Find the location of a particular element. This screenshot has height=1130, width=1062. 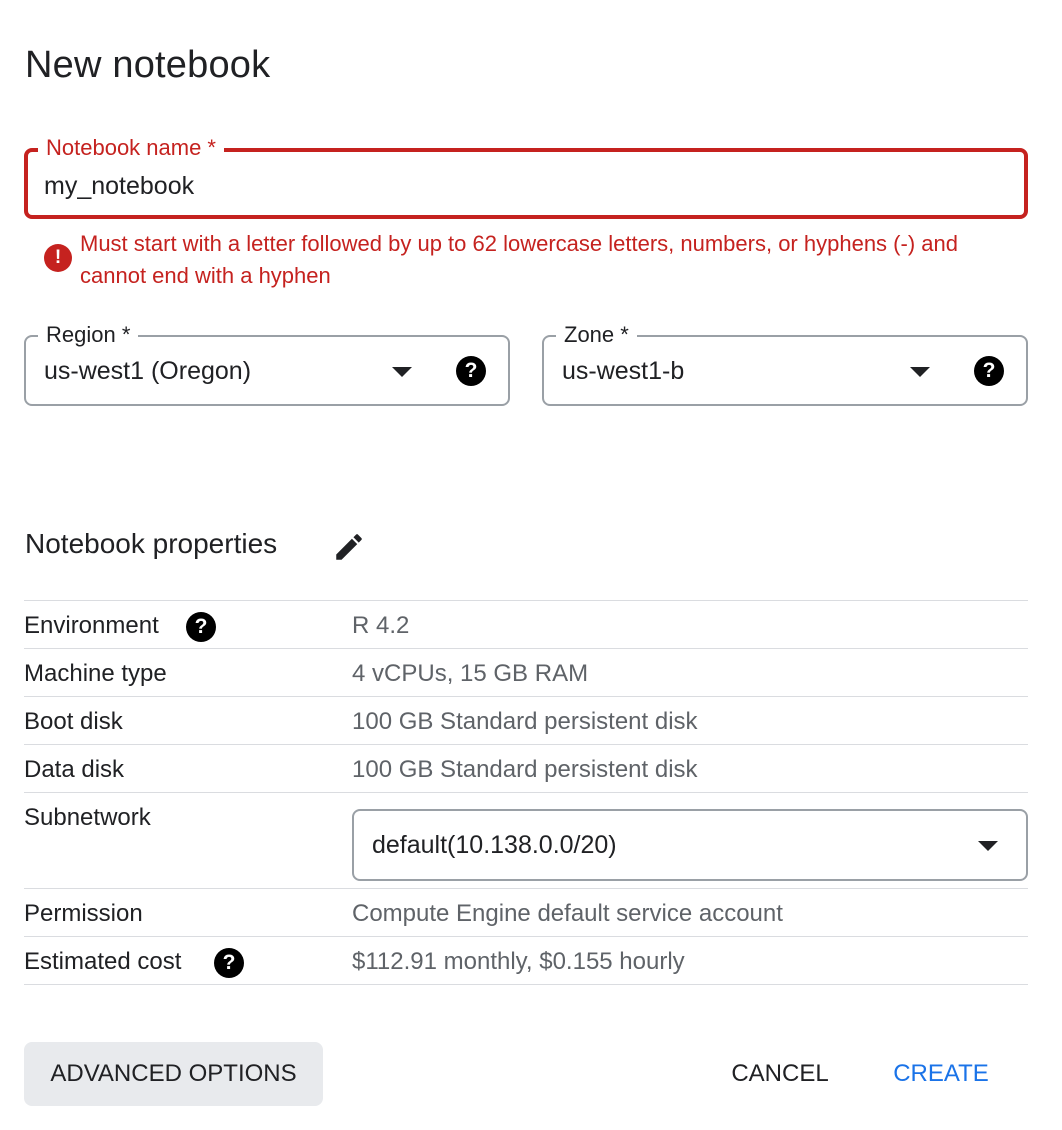

subnetwork-select: default(10.138.0.0/20) is located at coordinates (690, 845).